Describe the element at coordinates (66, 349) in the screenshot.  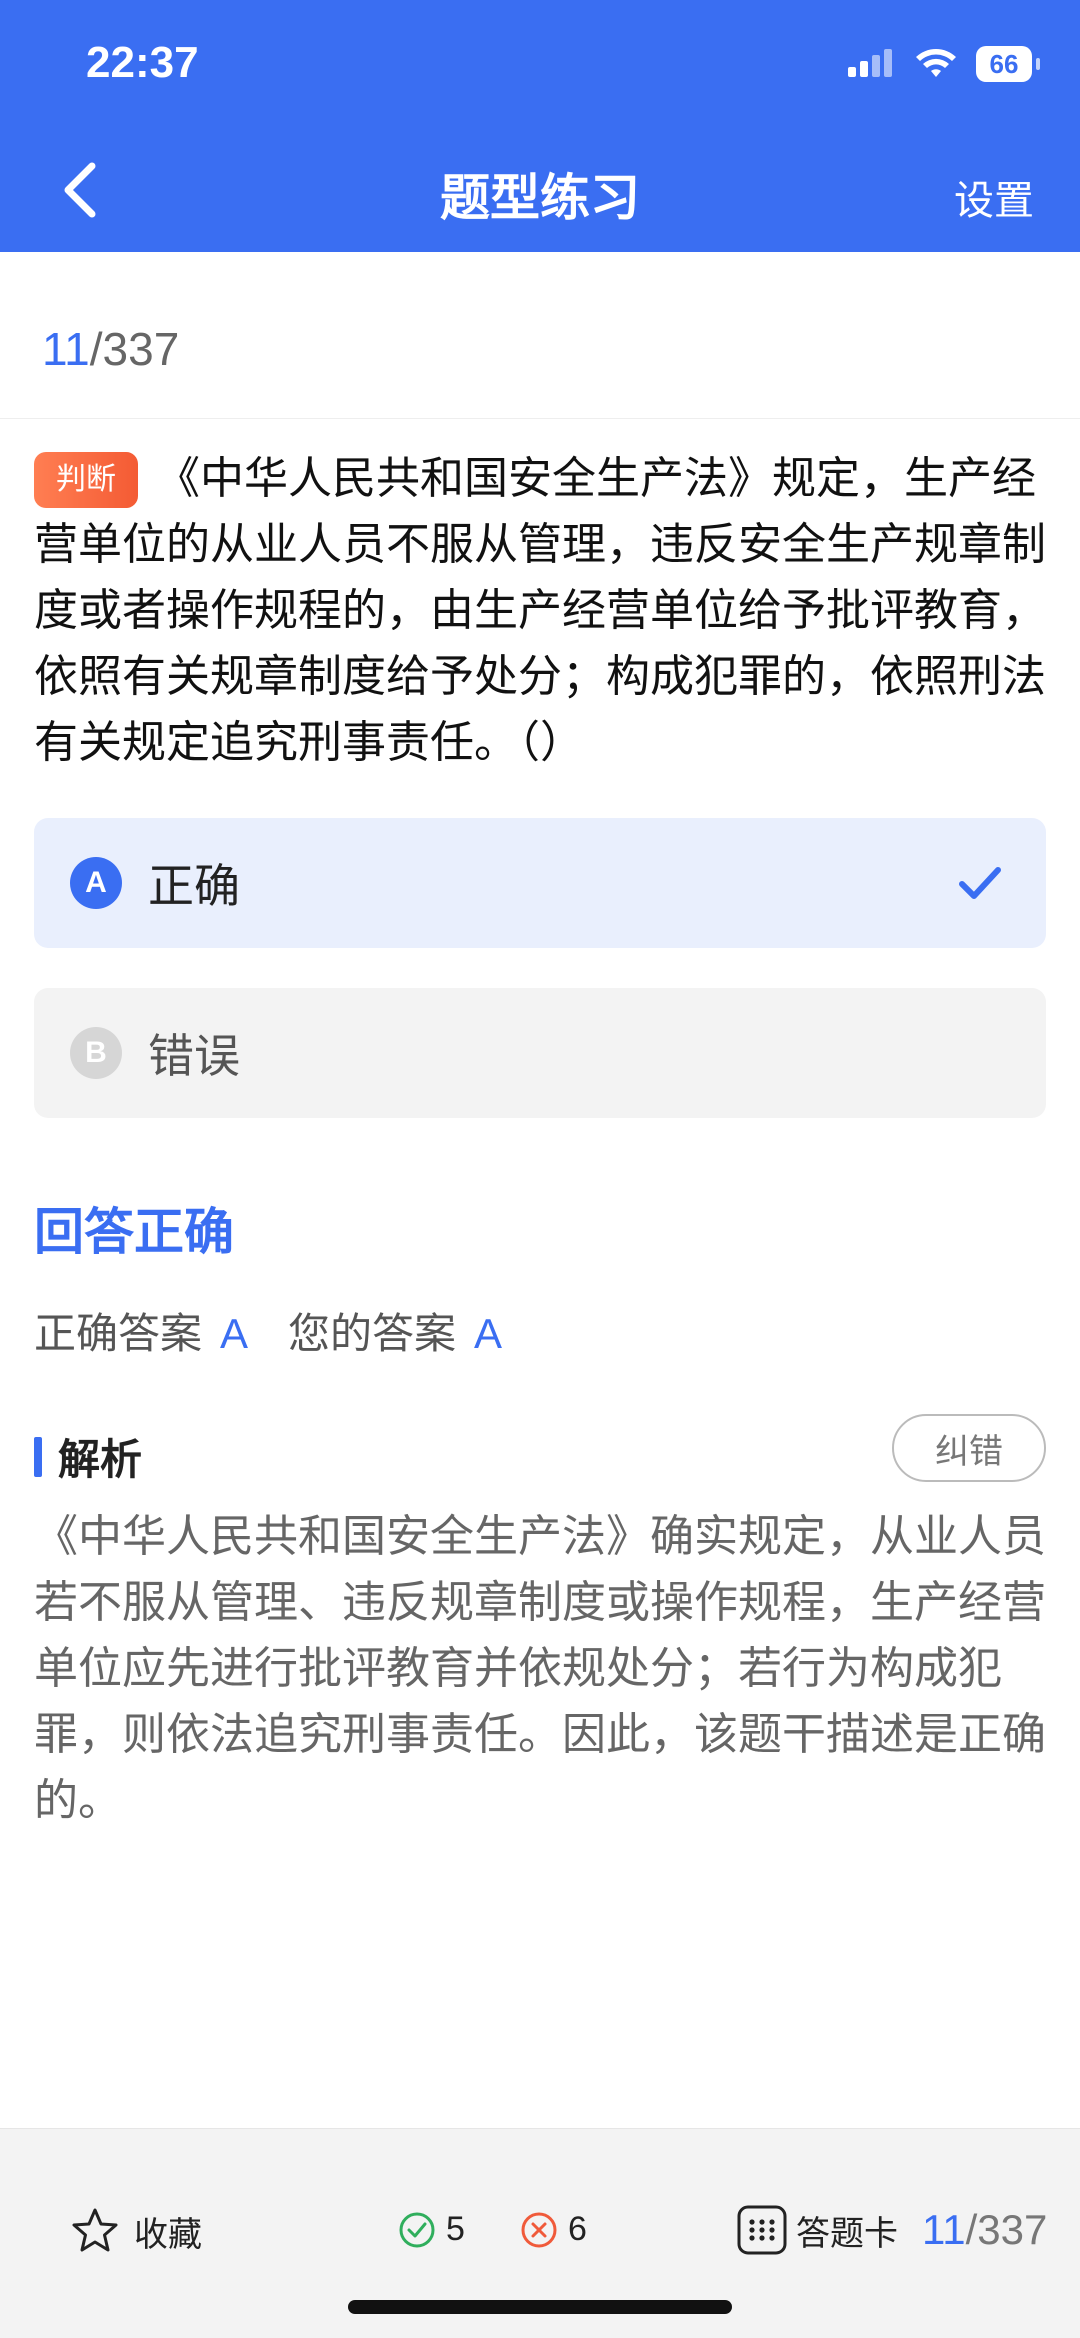
I see `counter-current: 11` at that location.